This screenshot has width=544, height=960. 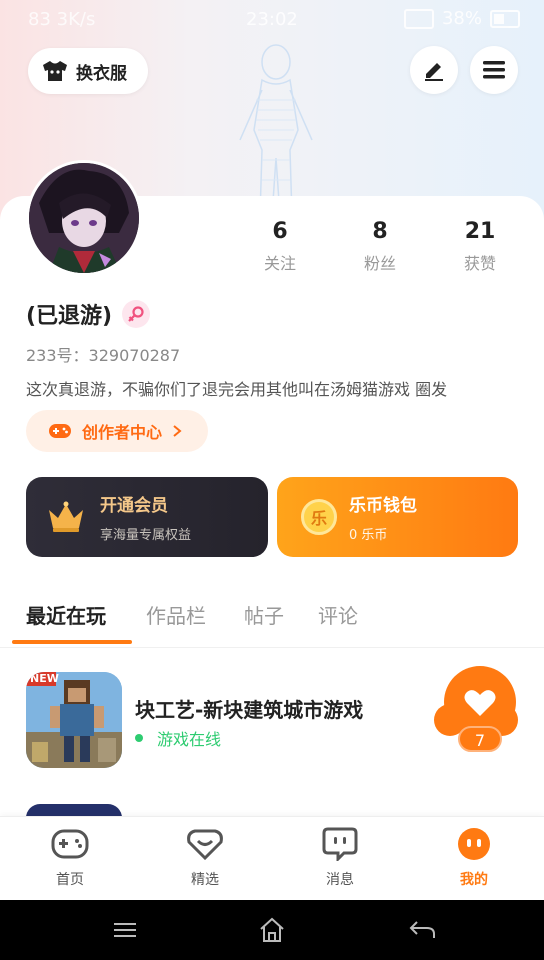 I want to click on wallet-card: 乐 乐币钱包 0 乐币, so click(x=397, y=517).